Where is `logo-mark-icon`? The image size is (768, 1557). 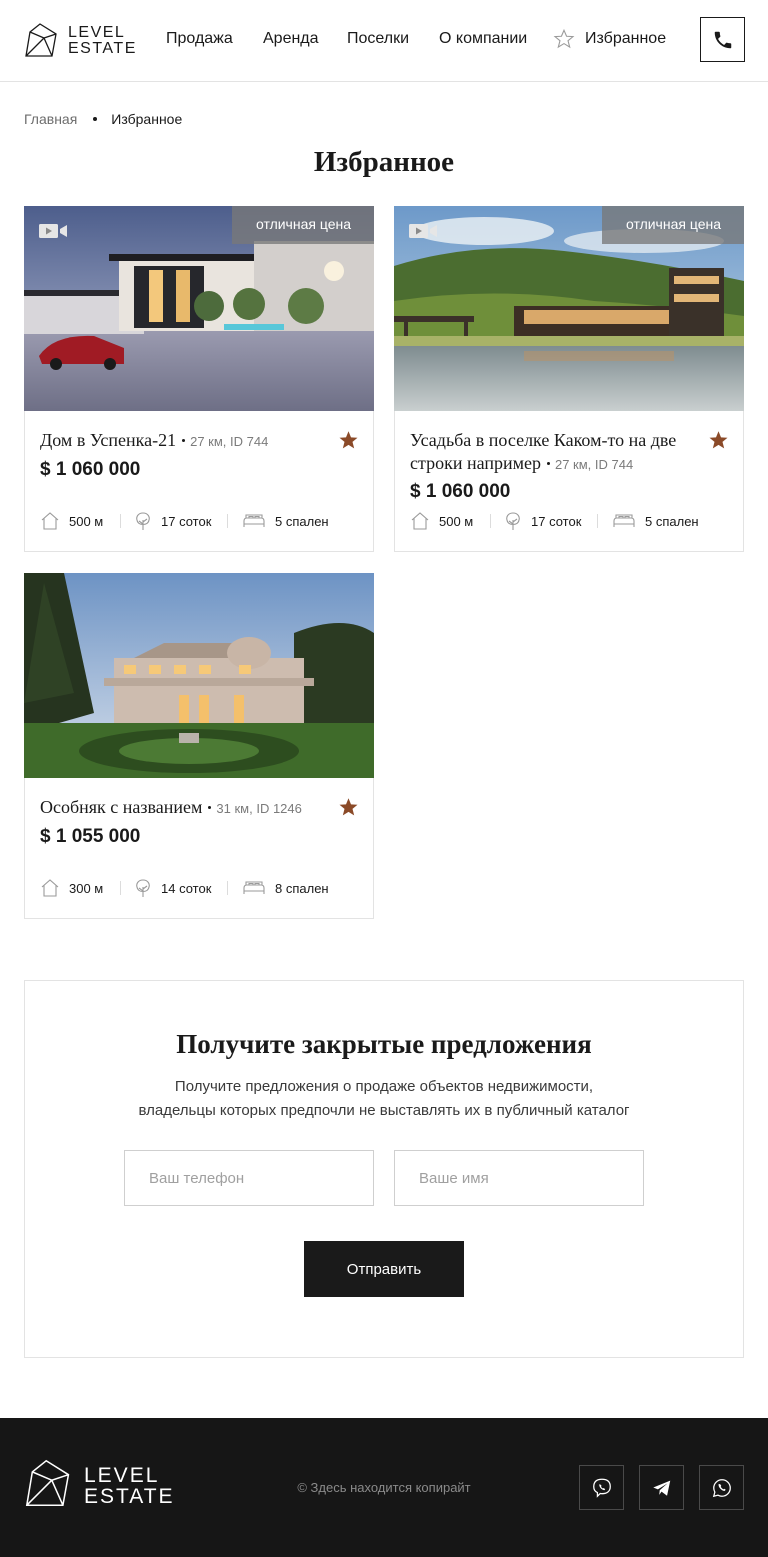
logo-mark-icon is located at coordinates (41, 40).